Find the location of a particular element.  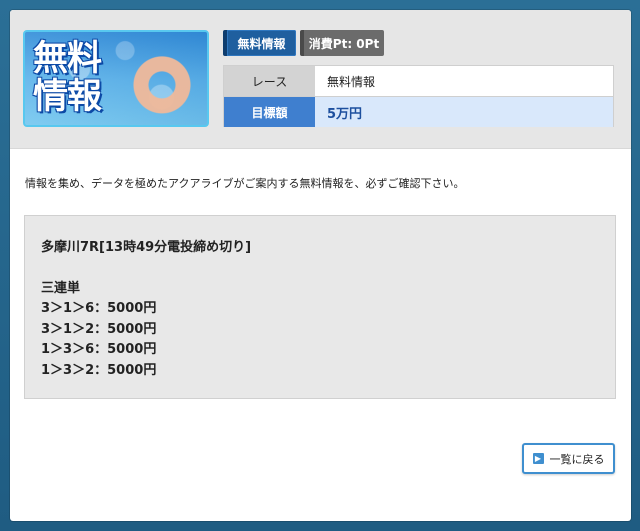

arrow-right-icon: ▶ is located at coordinates (538, 458).